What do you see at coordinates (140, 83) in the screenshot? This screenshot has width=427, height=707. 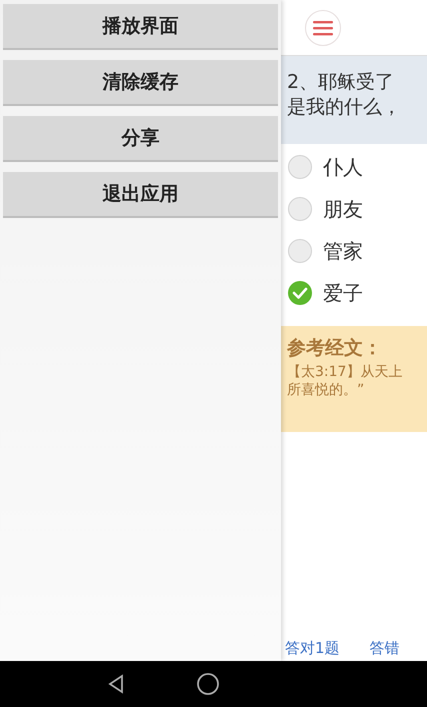 I see `drawer-menu-button: 清除缓存` at bounding box center [140, 83].